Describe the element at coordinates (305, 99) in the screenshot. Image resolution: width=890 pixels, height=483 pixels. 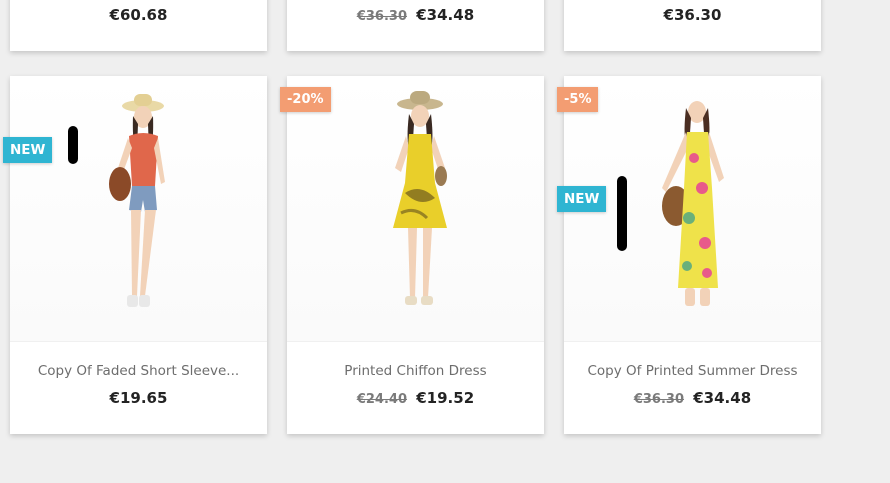
I see `discount-badge: -20%` at that location.